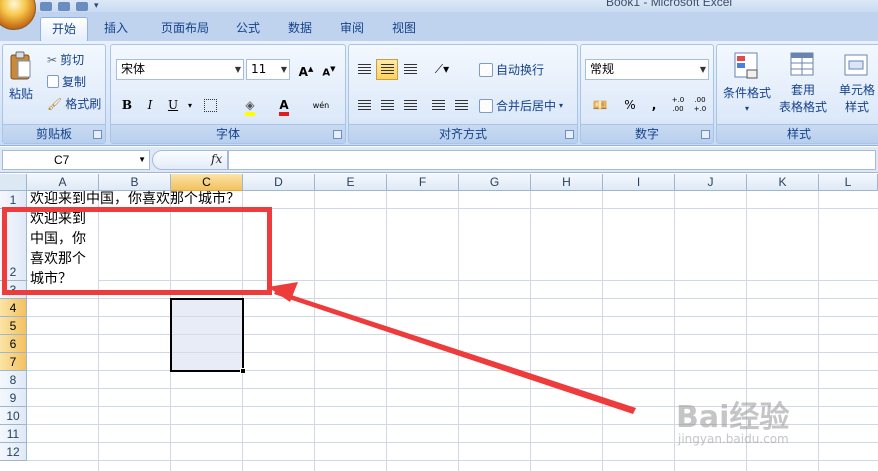  What do you see at coordinates (439, 26) in the screenshot?
I see `ribbon-tabs: 开始 插入 页面布局 公式 数据 审阅 视图` at bounding box center [439, 26].